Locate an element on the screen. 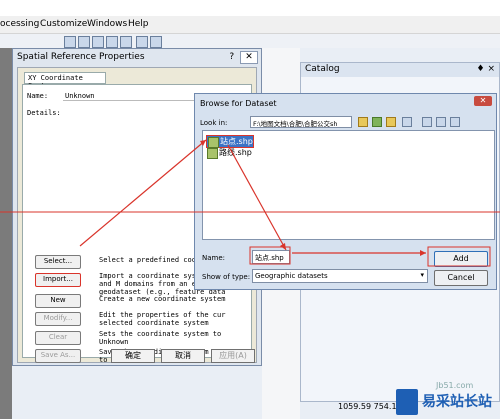  window-top-strip is located at coordinates (250, 8).